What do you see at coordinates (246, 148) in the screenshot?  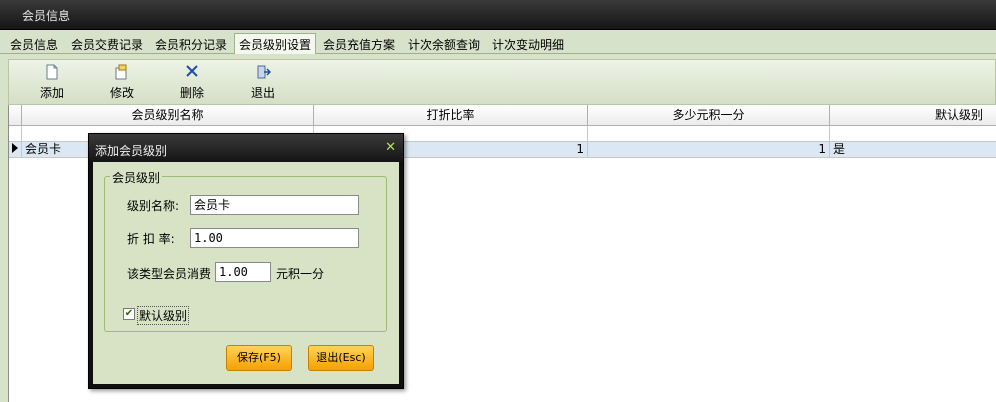 I see `dialog-titlebar: 添加会员级别 ✕` at bounding box center [246, 148].